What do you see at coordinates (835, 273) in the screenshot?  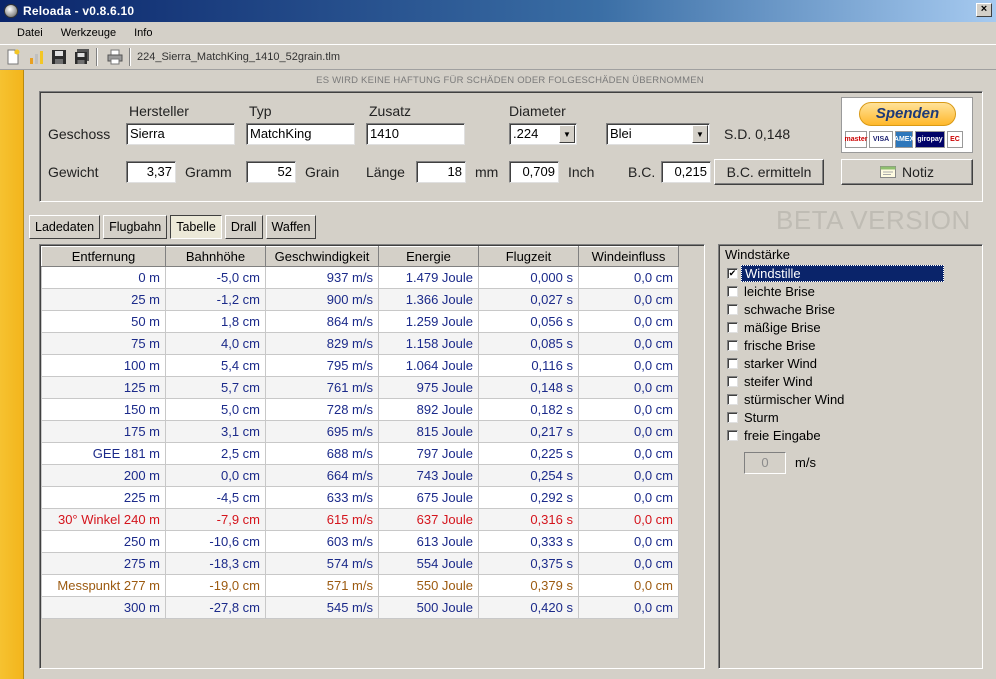 I see `wind-option: ✔ Windstille` at bounding box center [835, 273].